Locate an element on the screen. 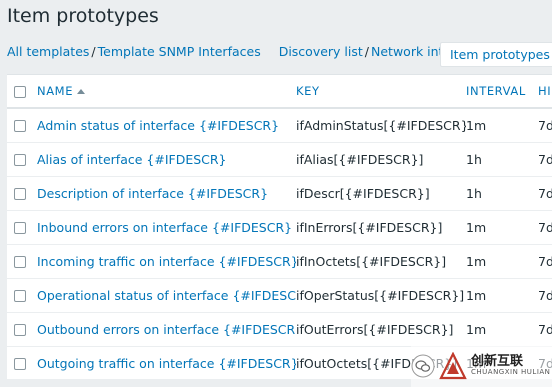  tab-label: Item prototypes is located at coordinates (500, 54).